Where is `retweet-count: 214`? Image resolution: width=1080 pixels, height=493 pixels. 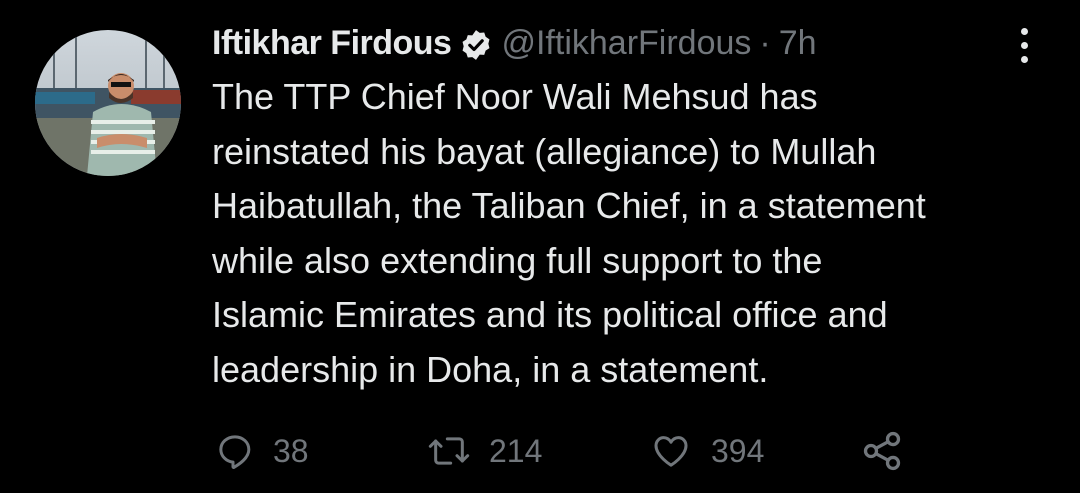
retweet-count: 214 is located at coordinates (516, 450).